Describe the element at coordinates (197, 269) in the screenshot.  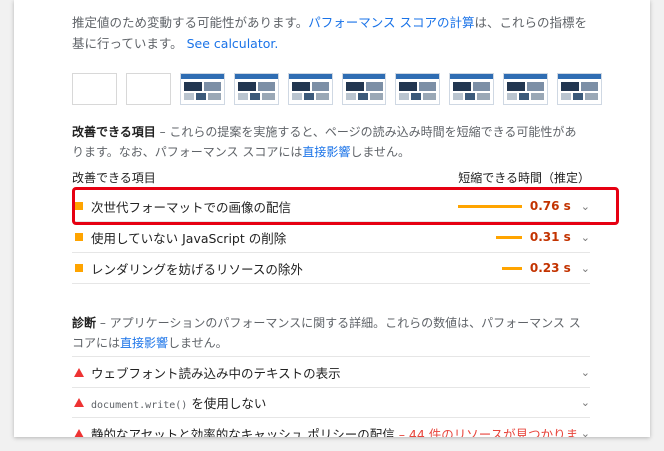
I see `opportunity-label: レンダリングを妨げるリソースの除外` at that location.